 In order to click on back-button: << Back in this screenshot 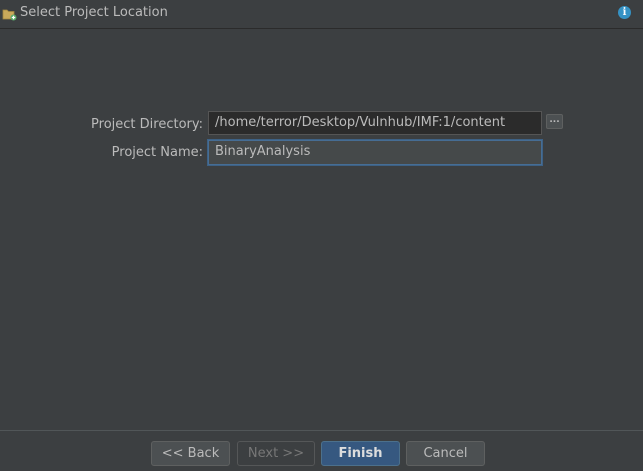, I will do `click(190, 453)`.